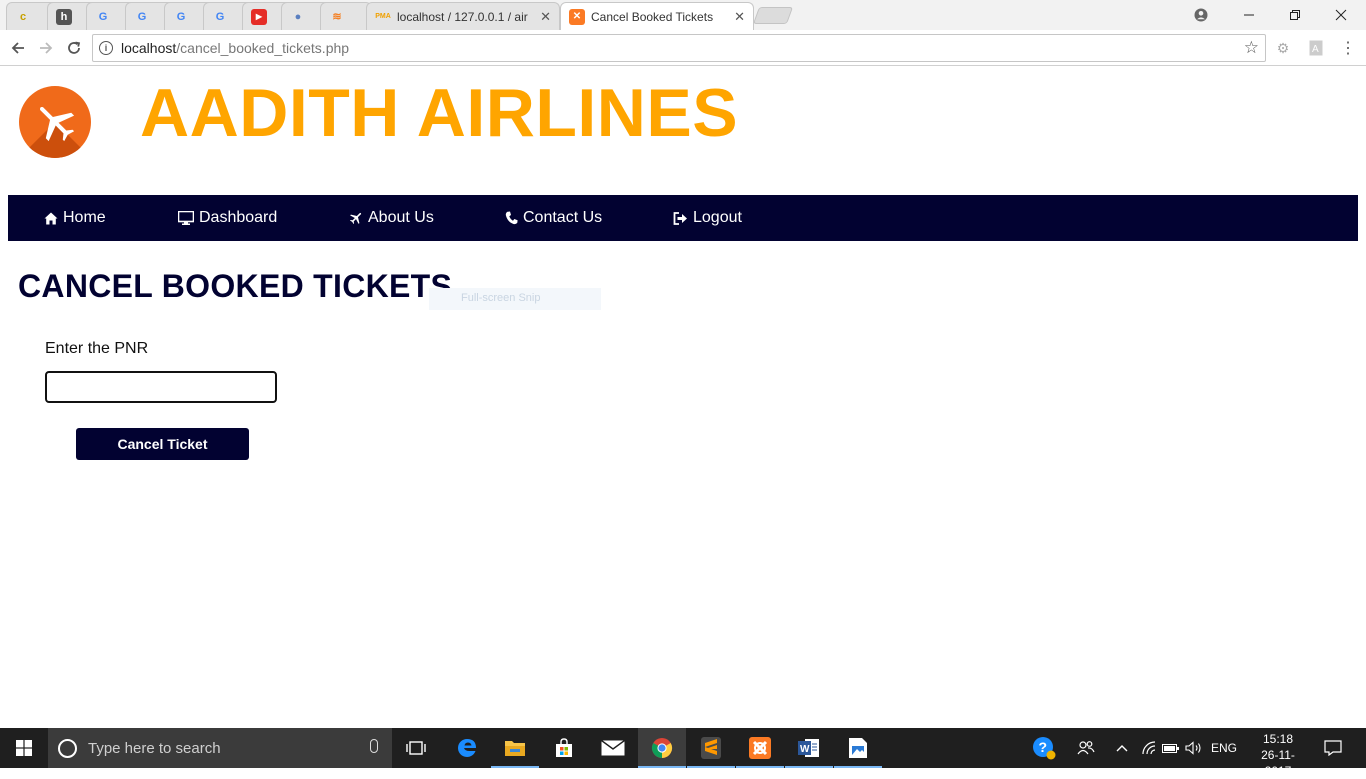 The image size is (1366, 779). What do you see at coordinates (84, 217) in the screenshot?
I see `nav-home-label: Home` at bounding box center [84, 217].